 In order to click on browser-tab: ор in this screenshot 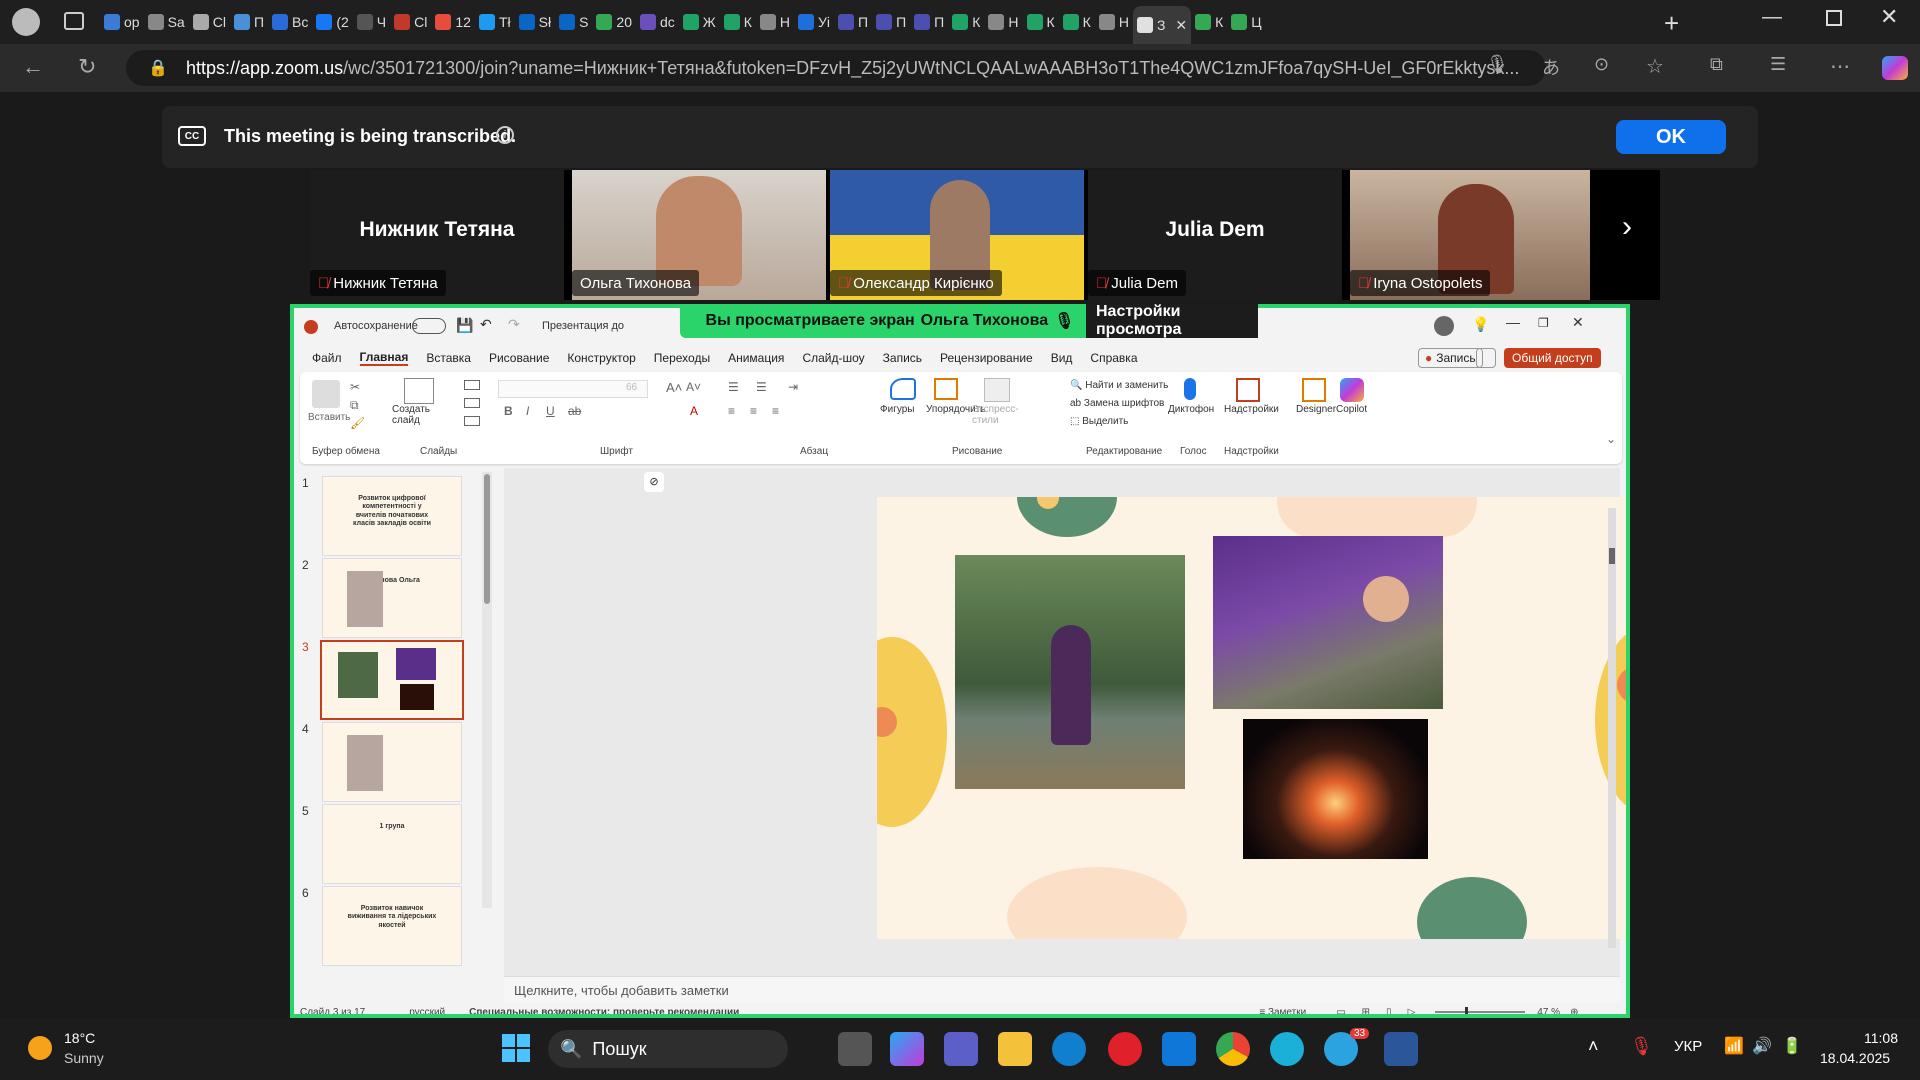, I will do `click(122, 22)`.